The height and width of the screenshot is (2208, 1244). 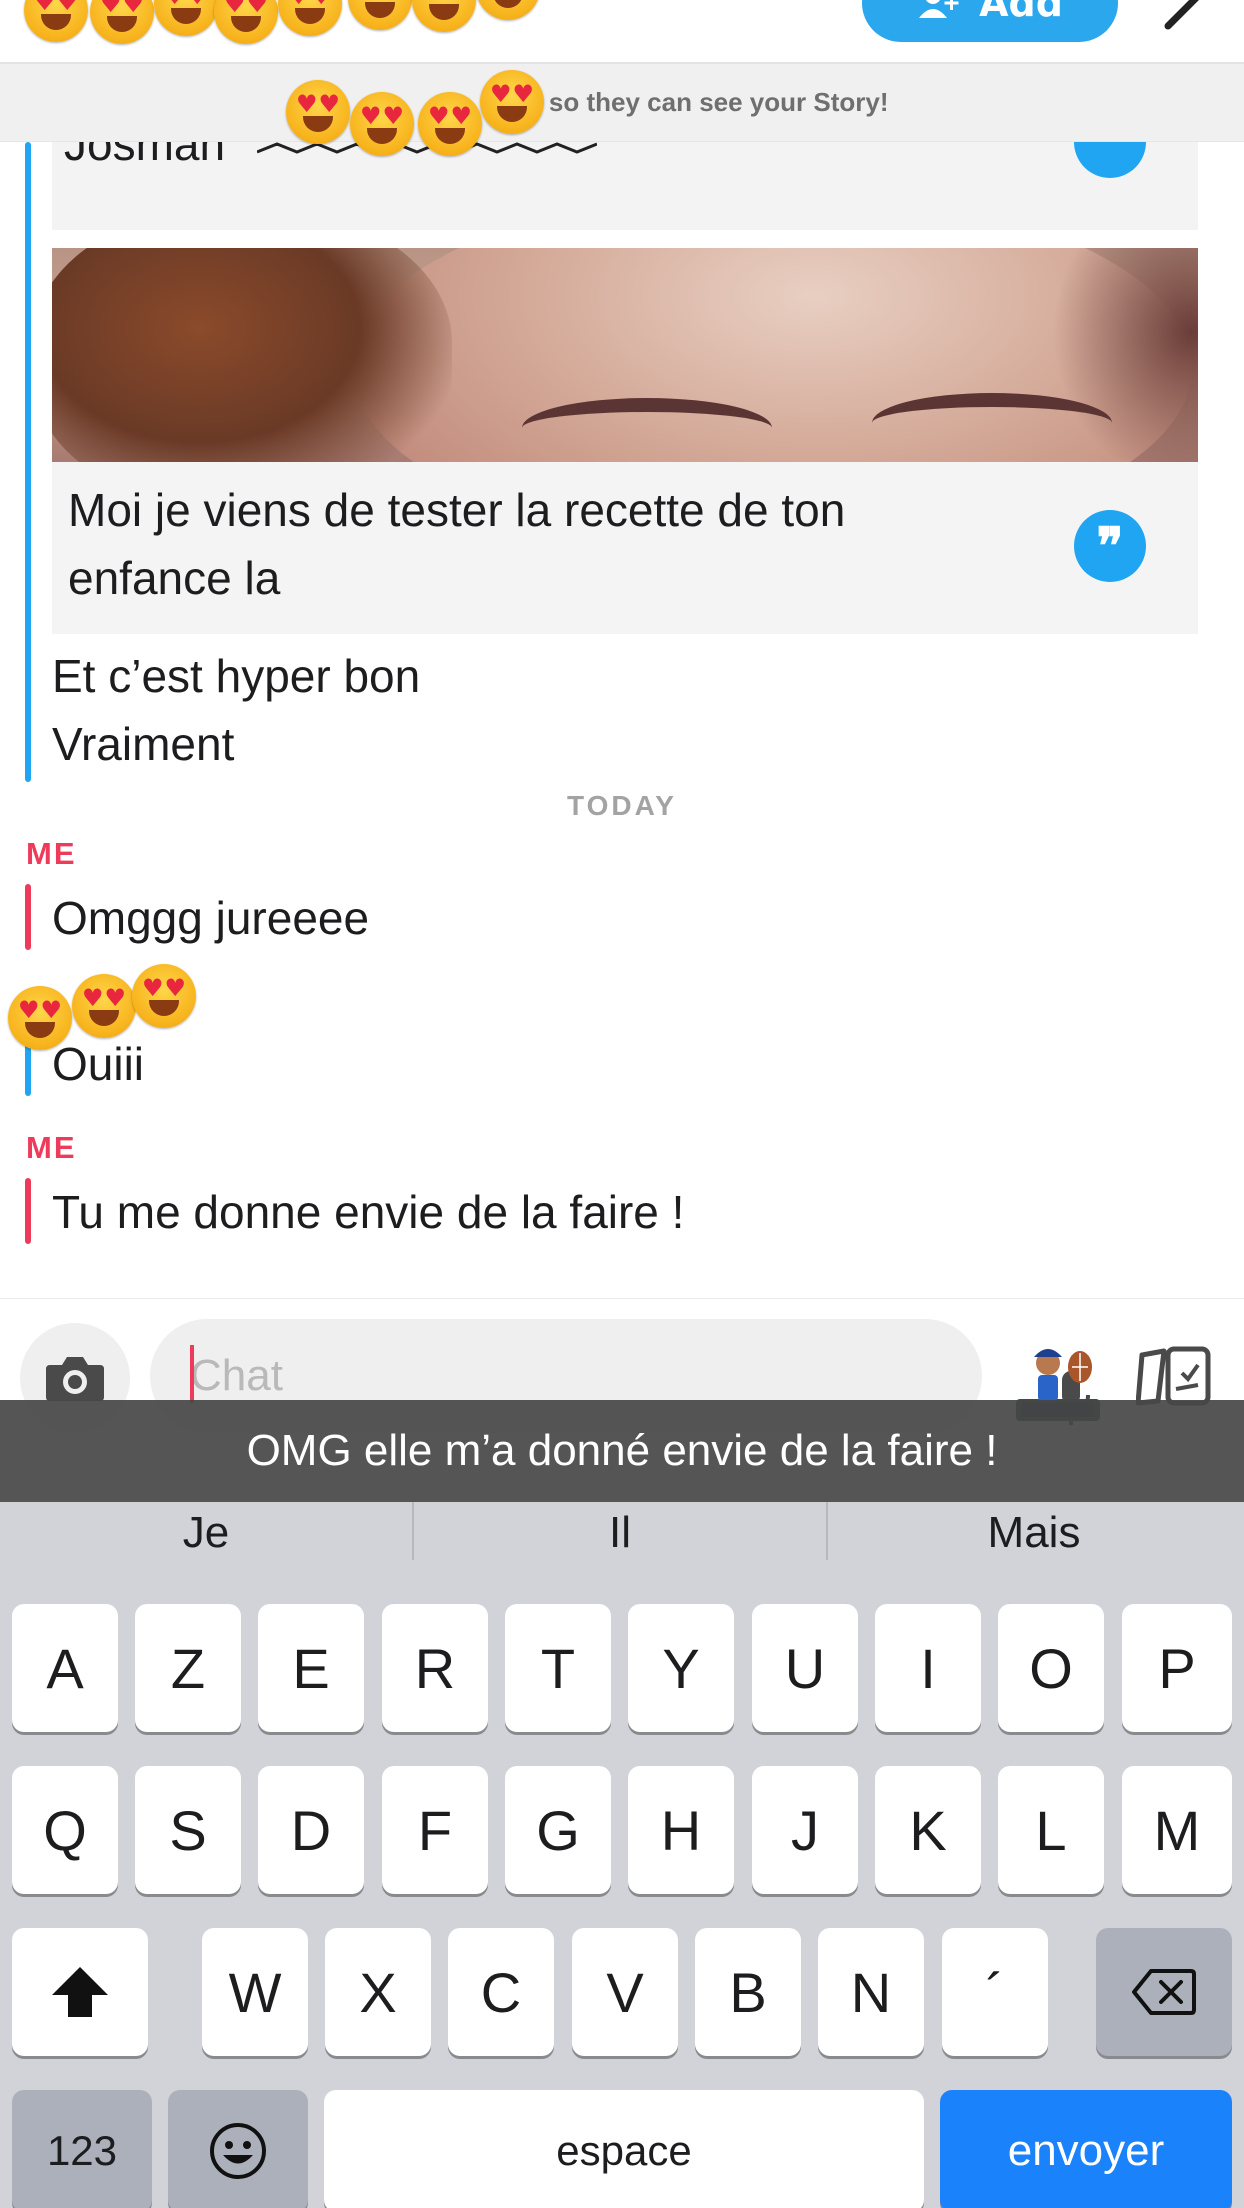 What do you see at coordinates (625, 1992) in the screenshot?
I see `key: V` at bounding box center [625, 1992].